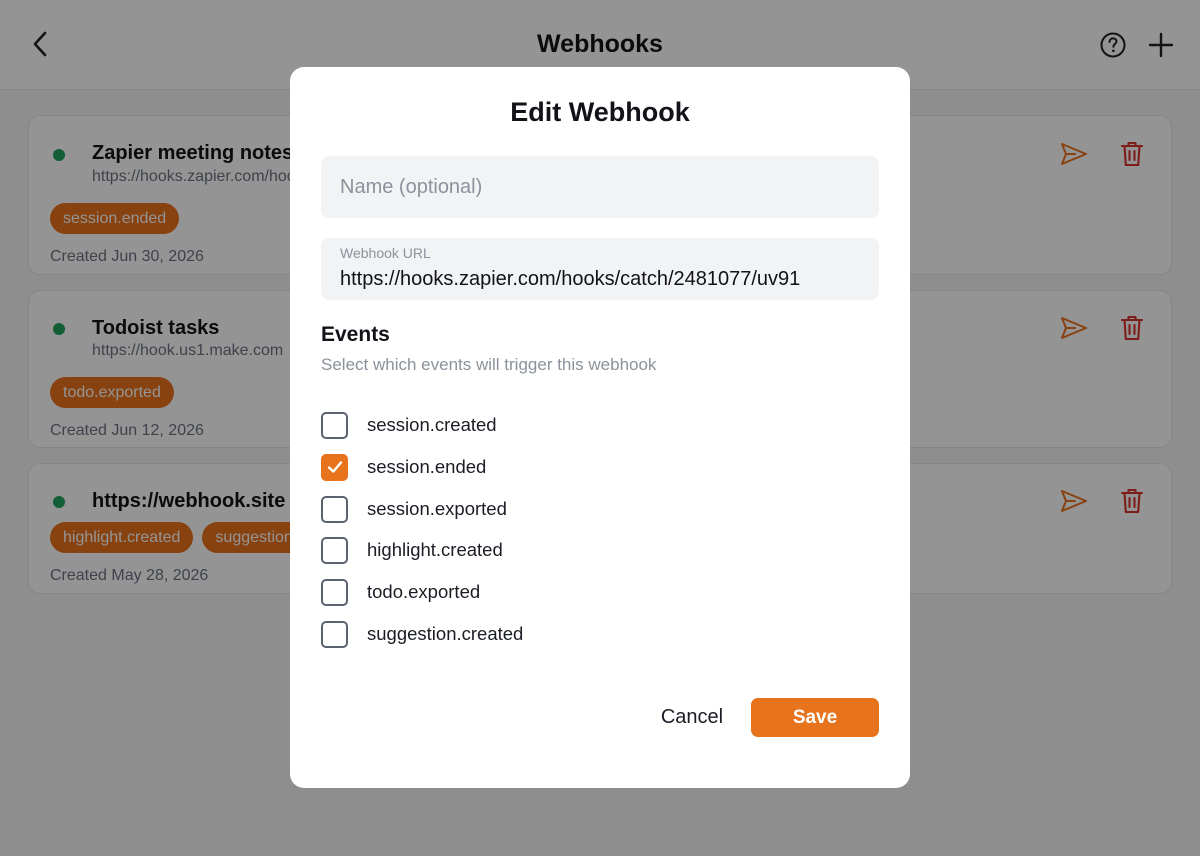 The height and width of the screenshot is (856, 1200). What do you see at coordinates (435, 549) in the screenshot?
I see `event-option-label: highlight.created` at bounding box center [435, 549].